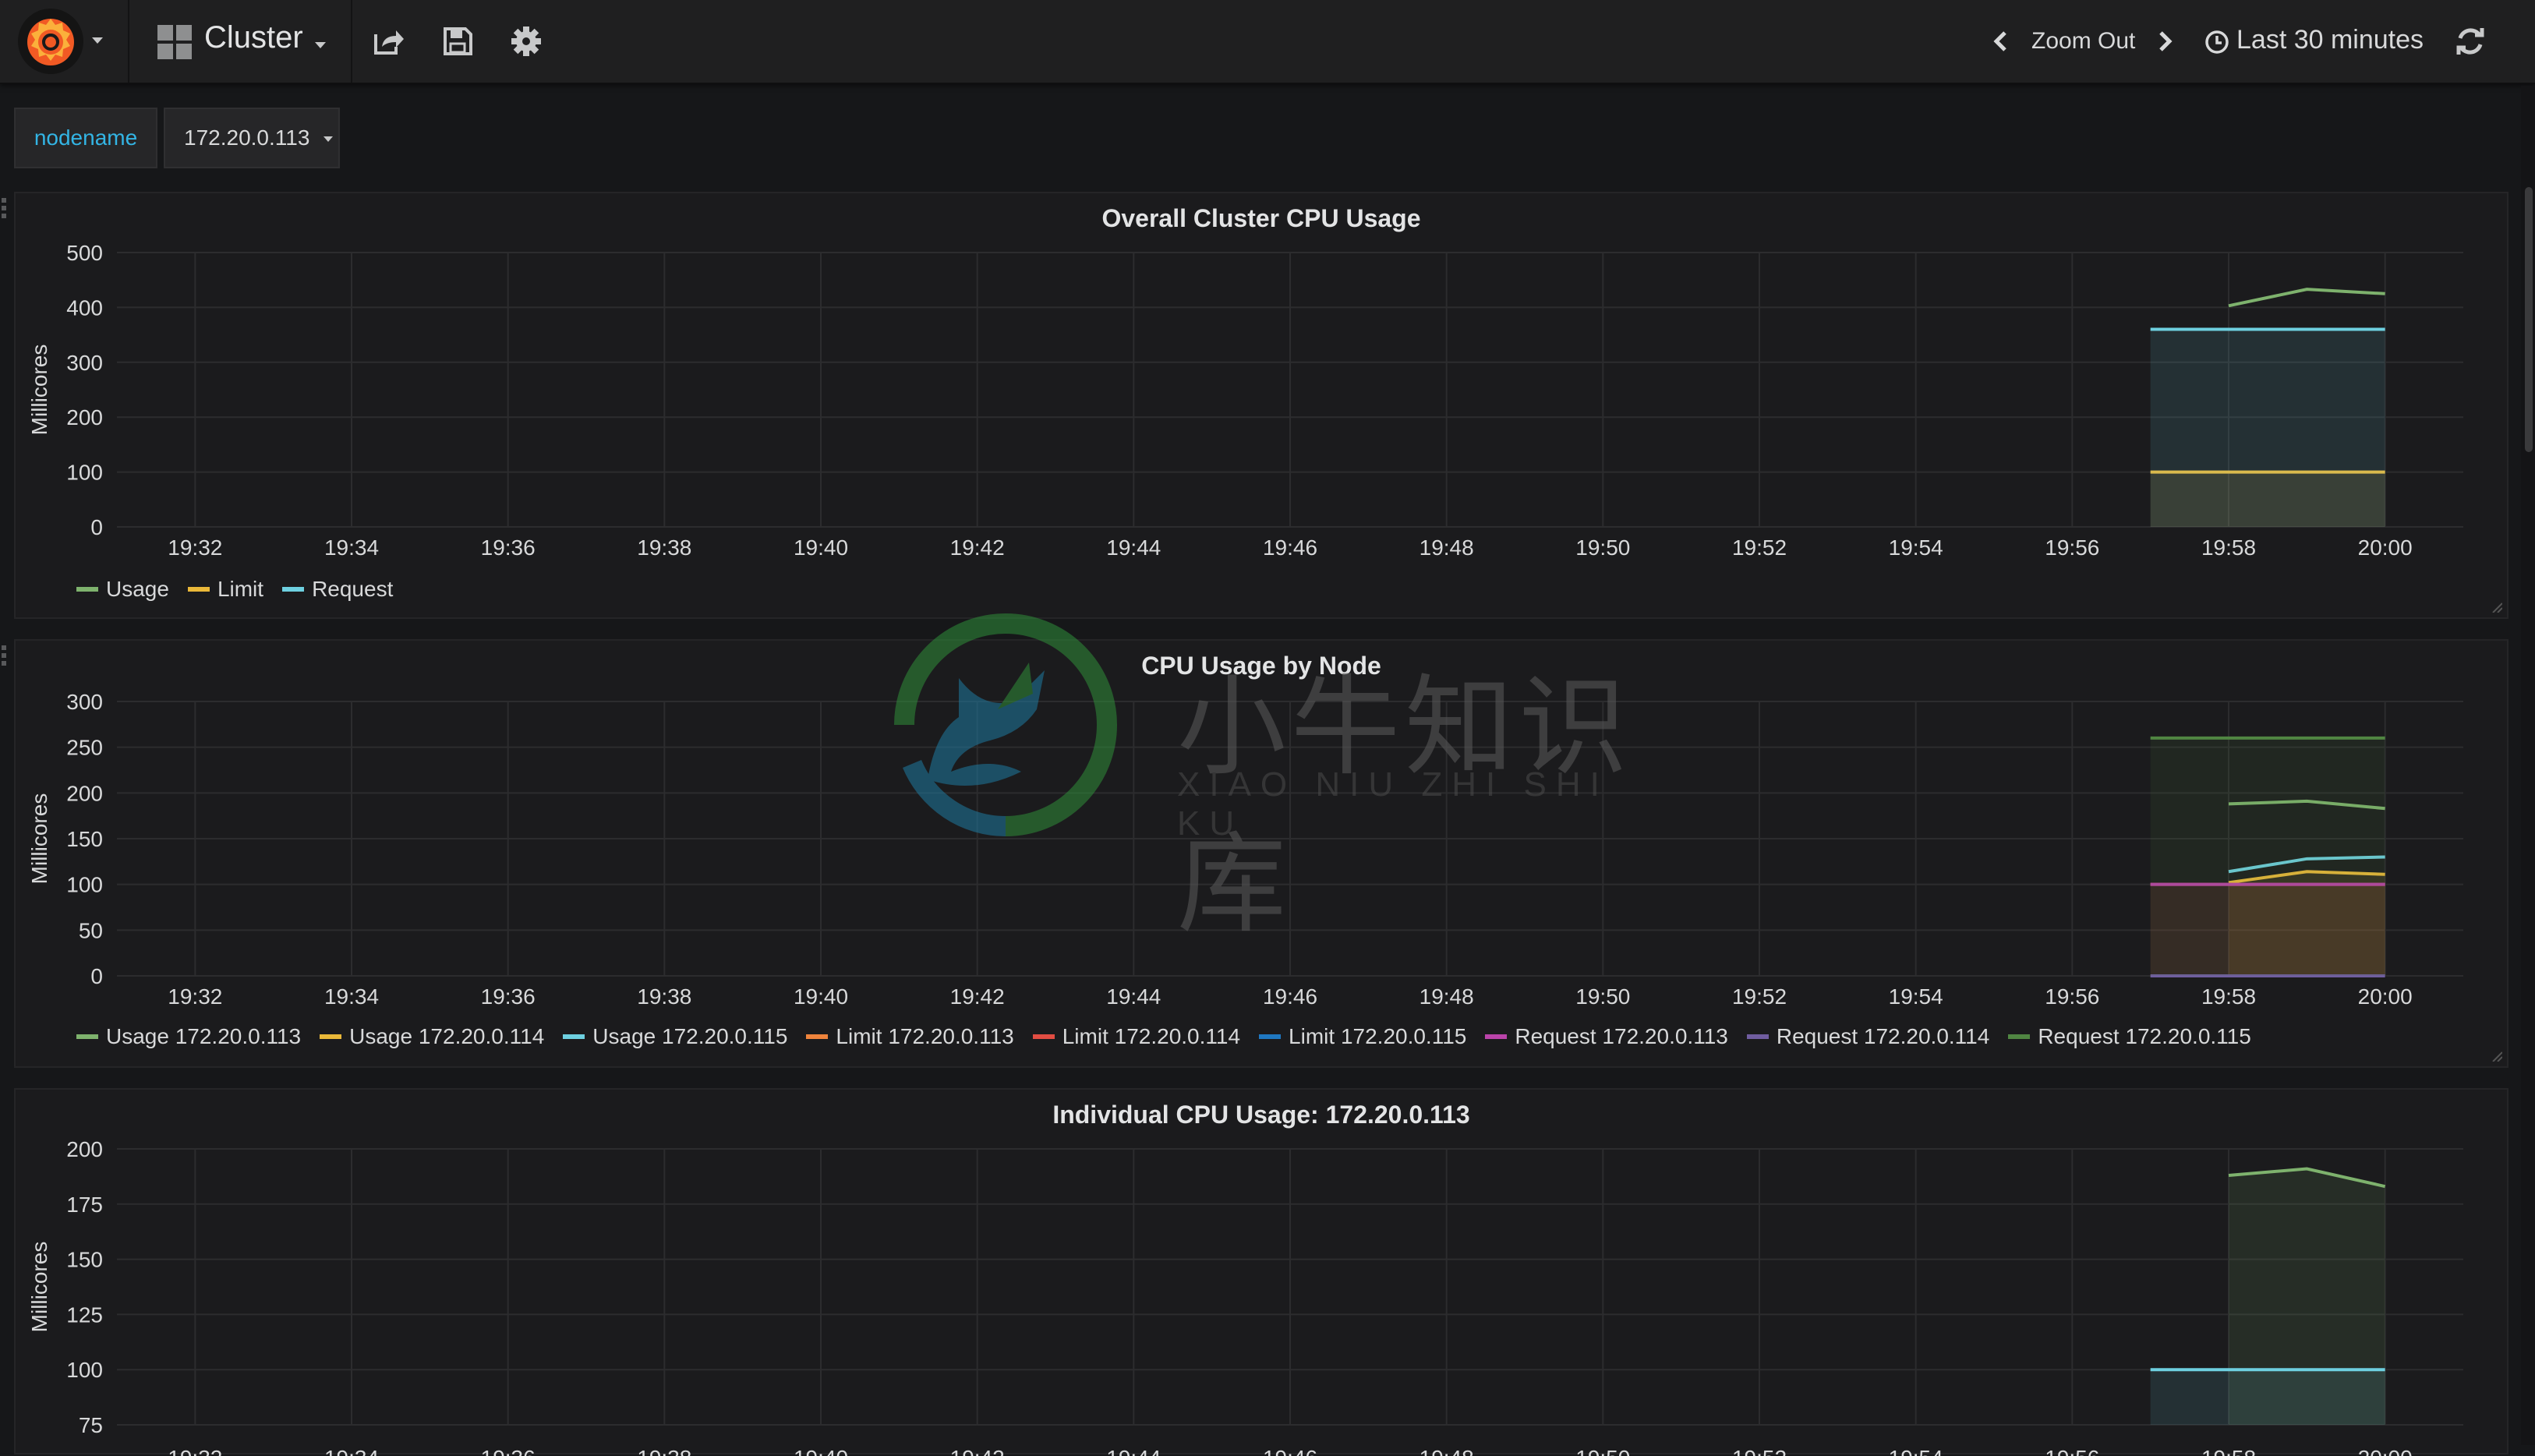 The image size is (2535, 1456). I want to click on x-tick-label: 19:44, so click(1133, 1451).